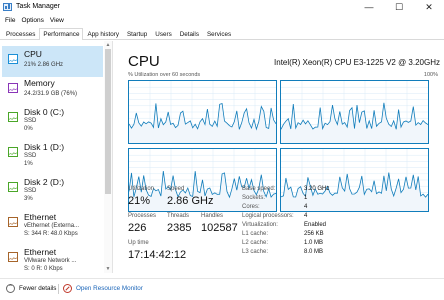 The width and height of the screenshot is (444, 300). I want to click on sidebar-item-name: Disk 1 (D:), so click(44, 147).